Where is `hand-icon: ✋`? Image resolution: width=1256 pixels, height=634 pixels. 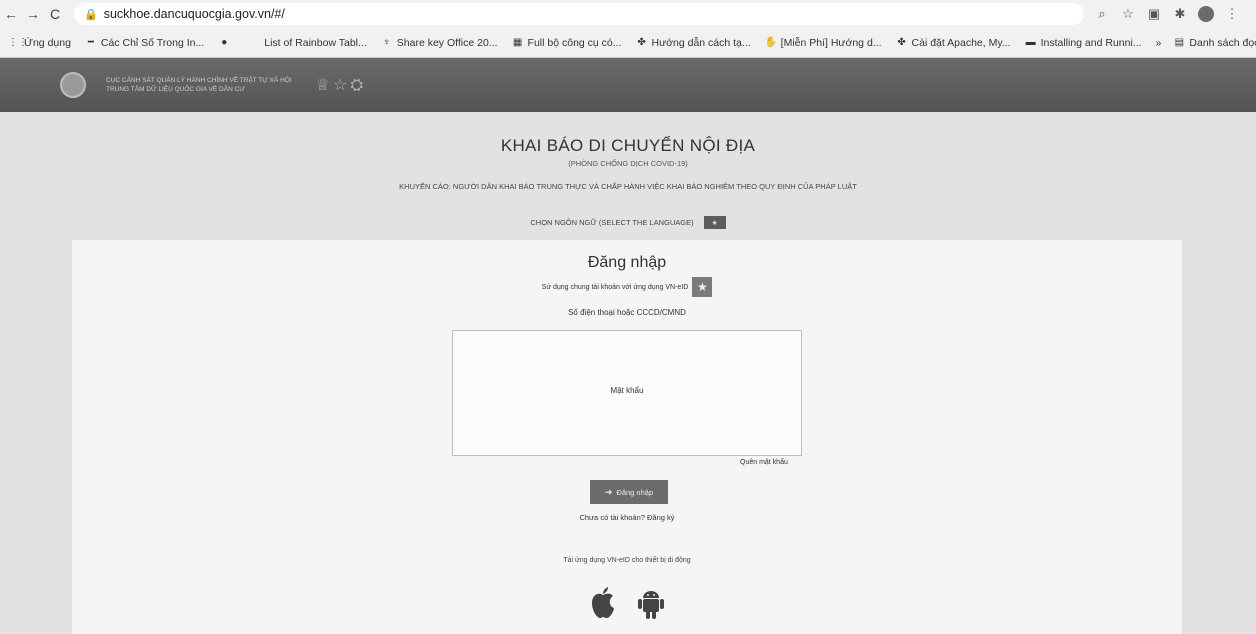 hand-icon: ✋ is located at coordinates (771, 42).